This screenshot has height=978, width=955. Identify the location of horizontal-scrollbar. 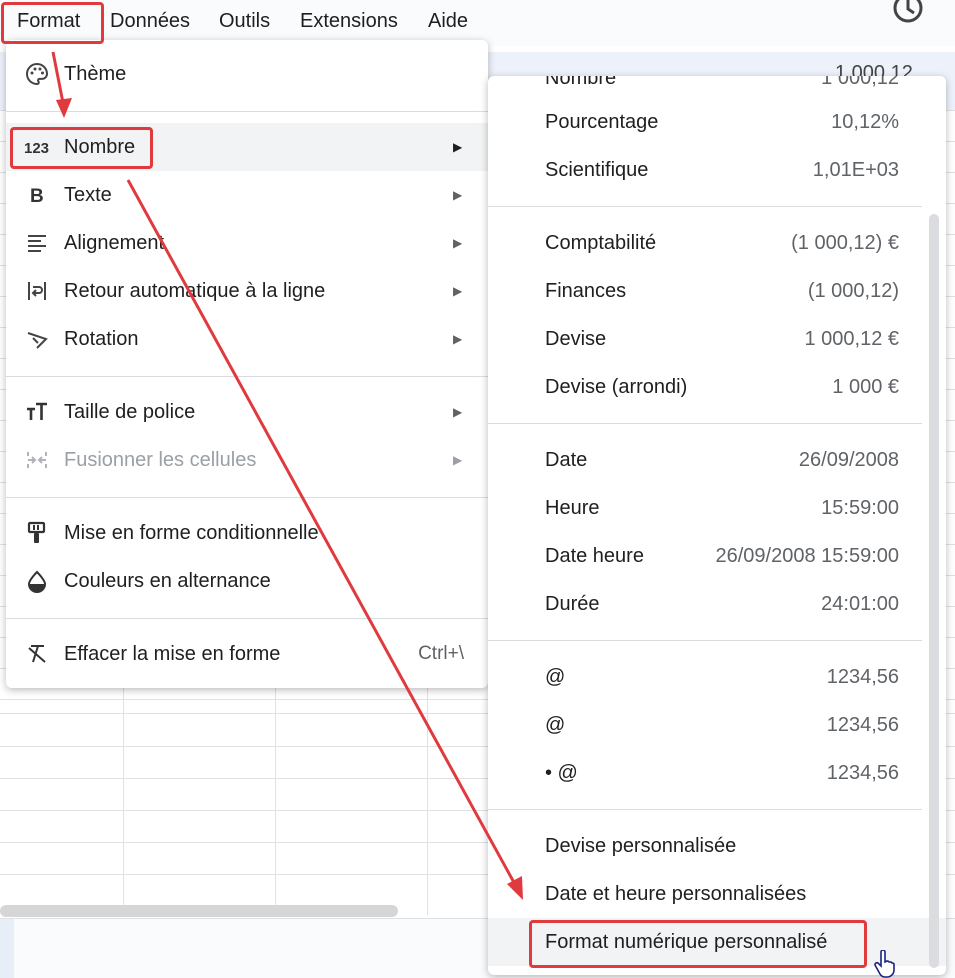
(199, 911).